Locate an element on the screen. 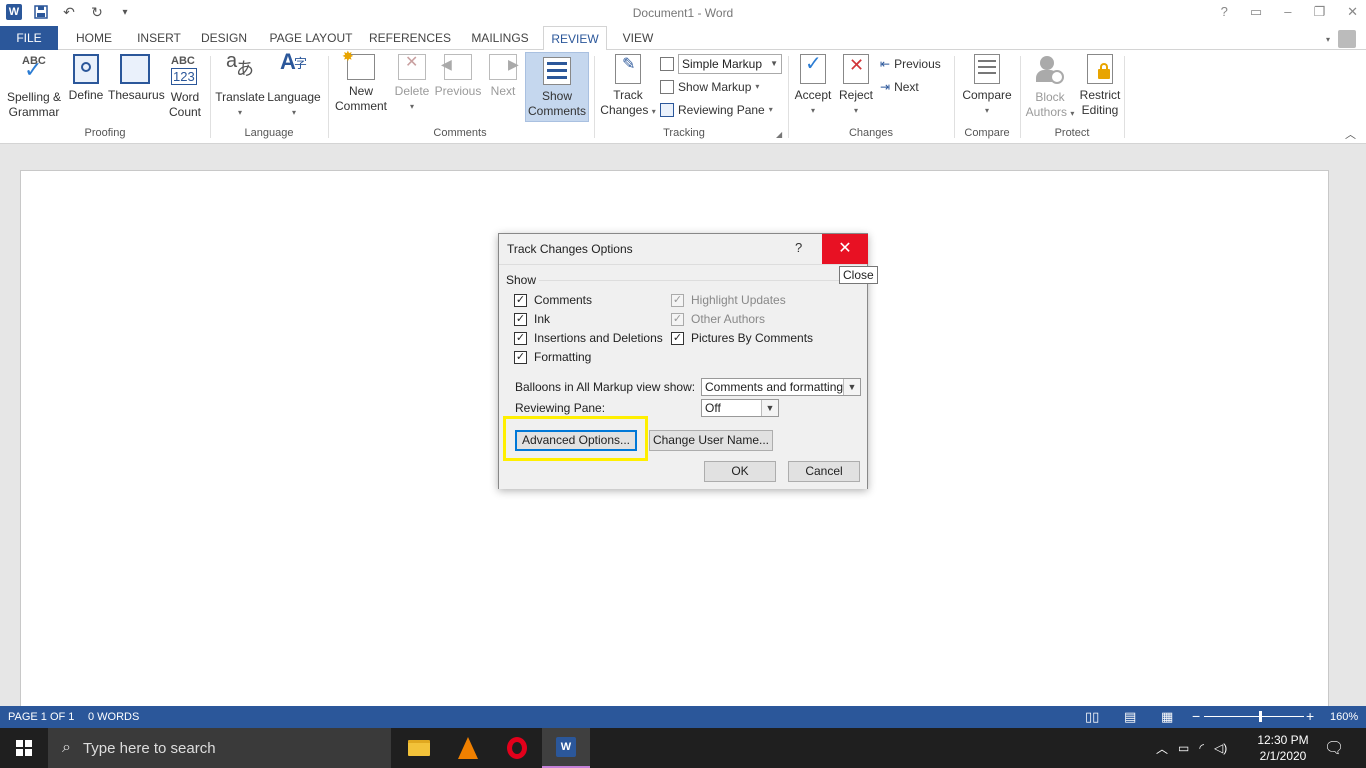 This screenshot has height=768, width=1366. dialog-launcher-icon: ◢ is located at coordinates (779, 134).